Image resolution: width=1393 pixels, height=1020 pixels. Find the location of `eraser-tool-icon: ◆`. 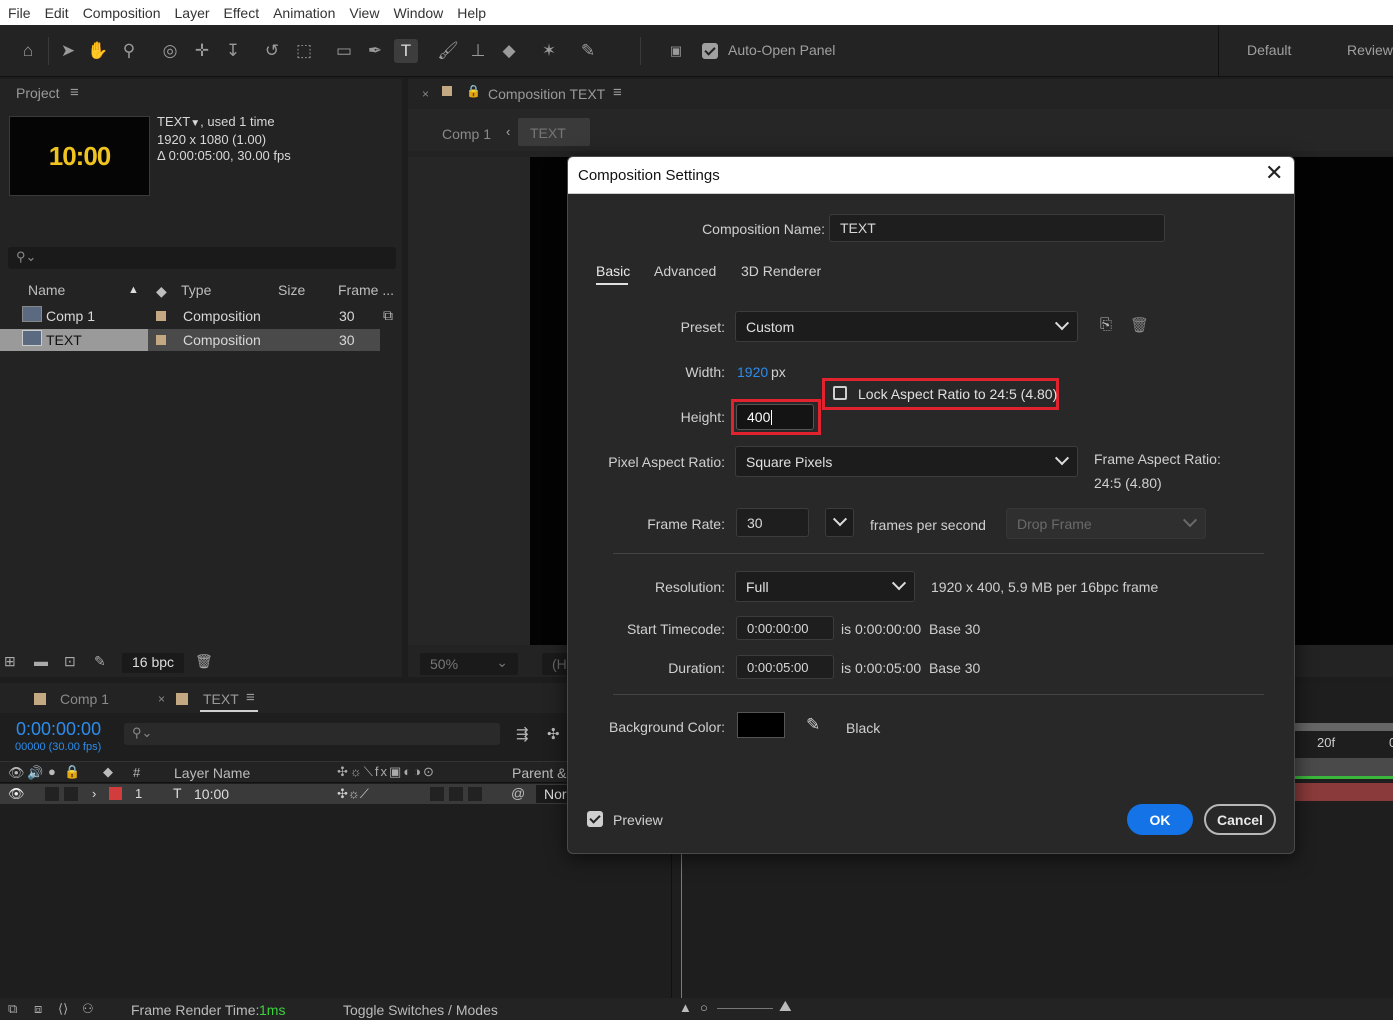

eraser-tool-icon: ◆ is located at coordinates (509, 51).